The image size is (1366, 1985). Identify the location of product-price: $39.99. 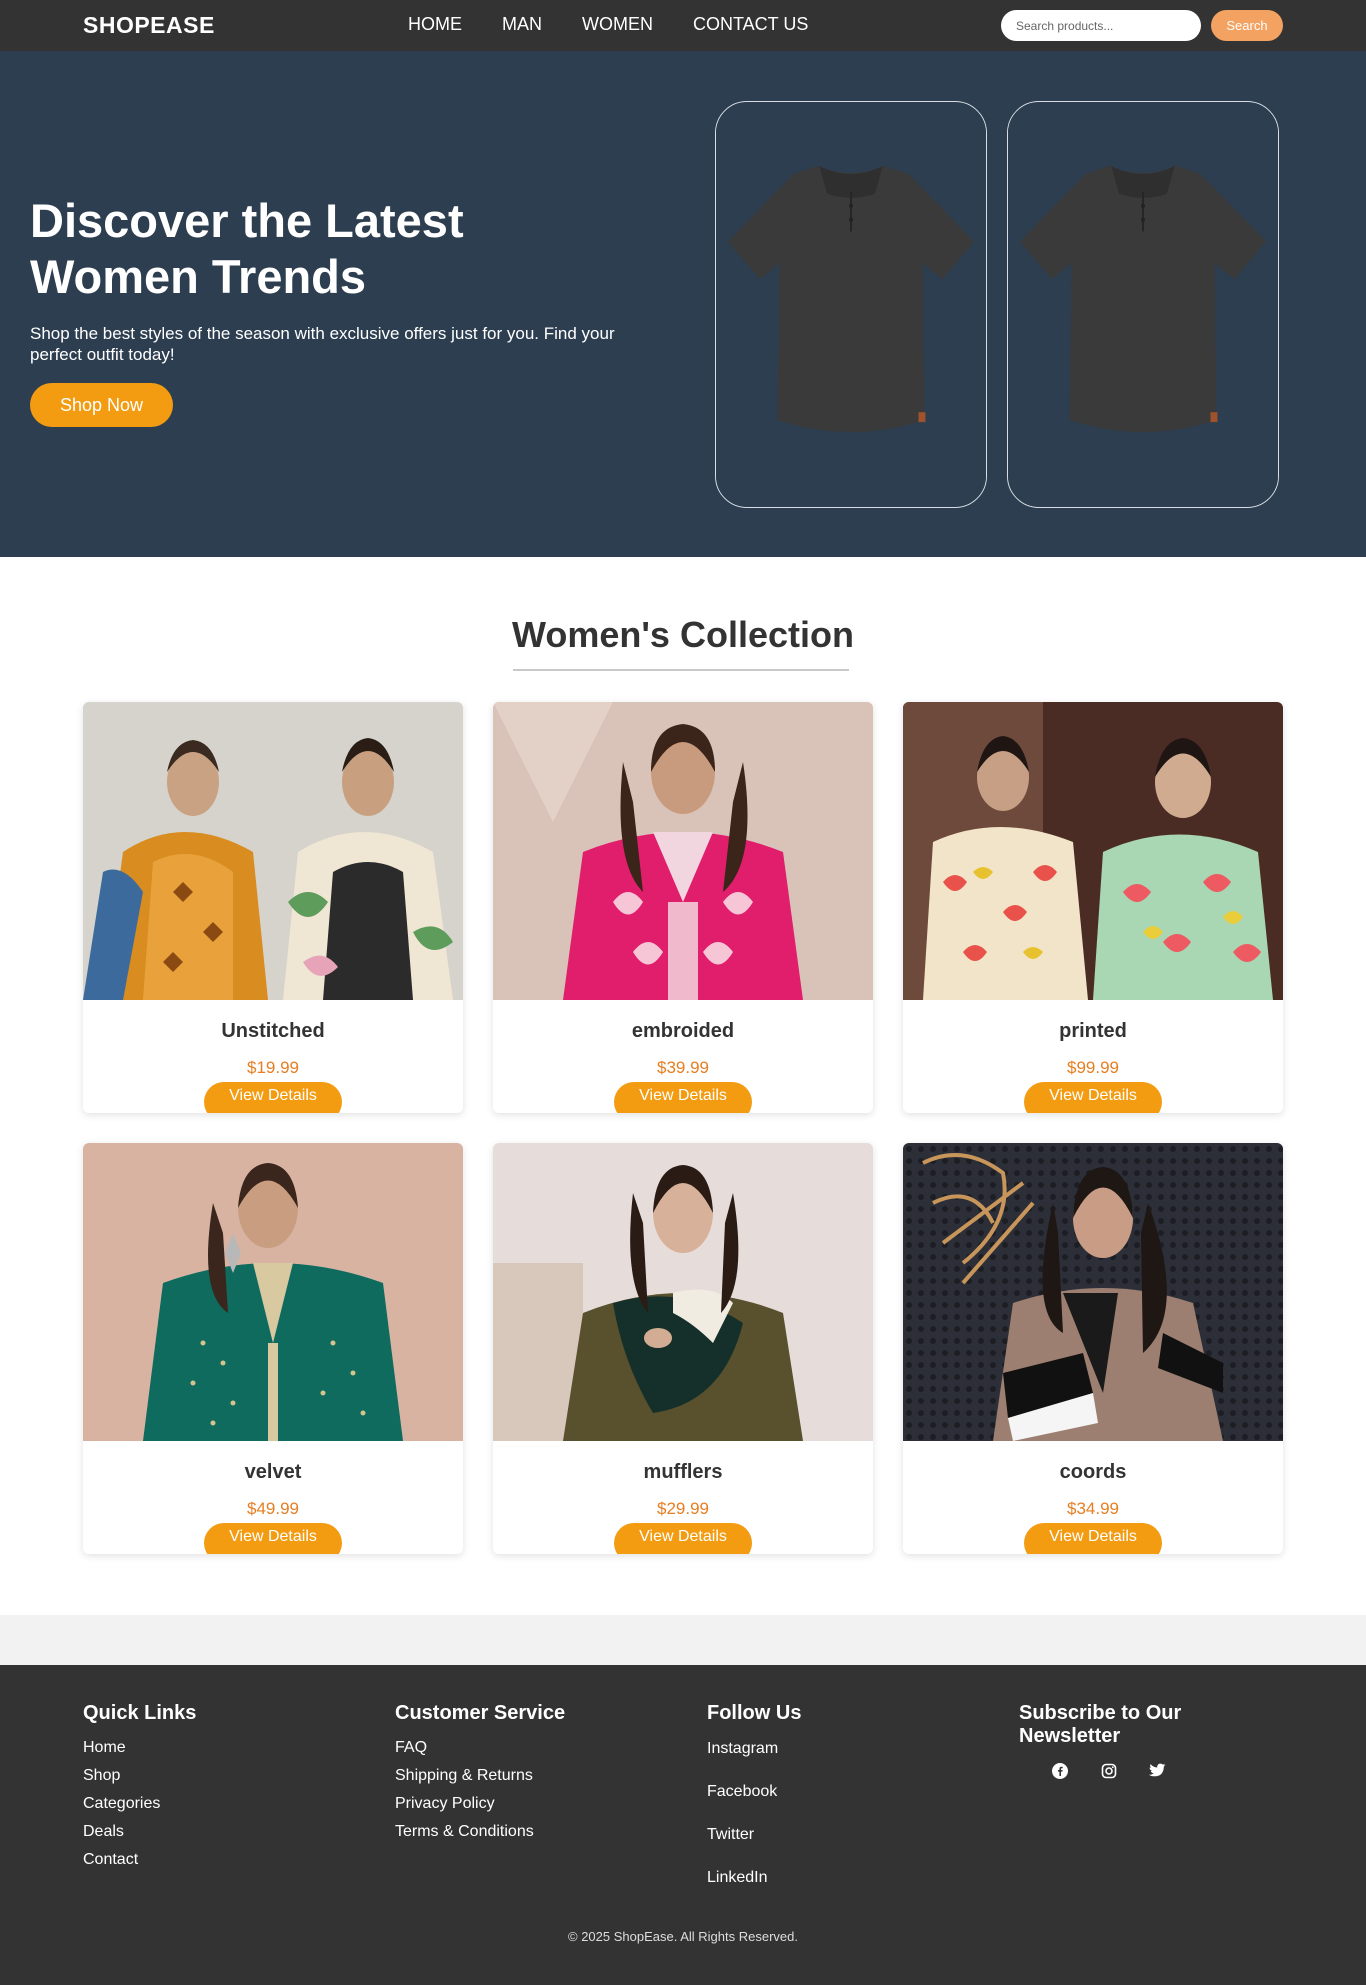
(683, 1067).